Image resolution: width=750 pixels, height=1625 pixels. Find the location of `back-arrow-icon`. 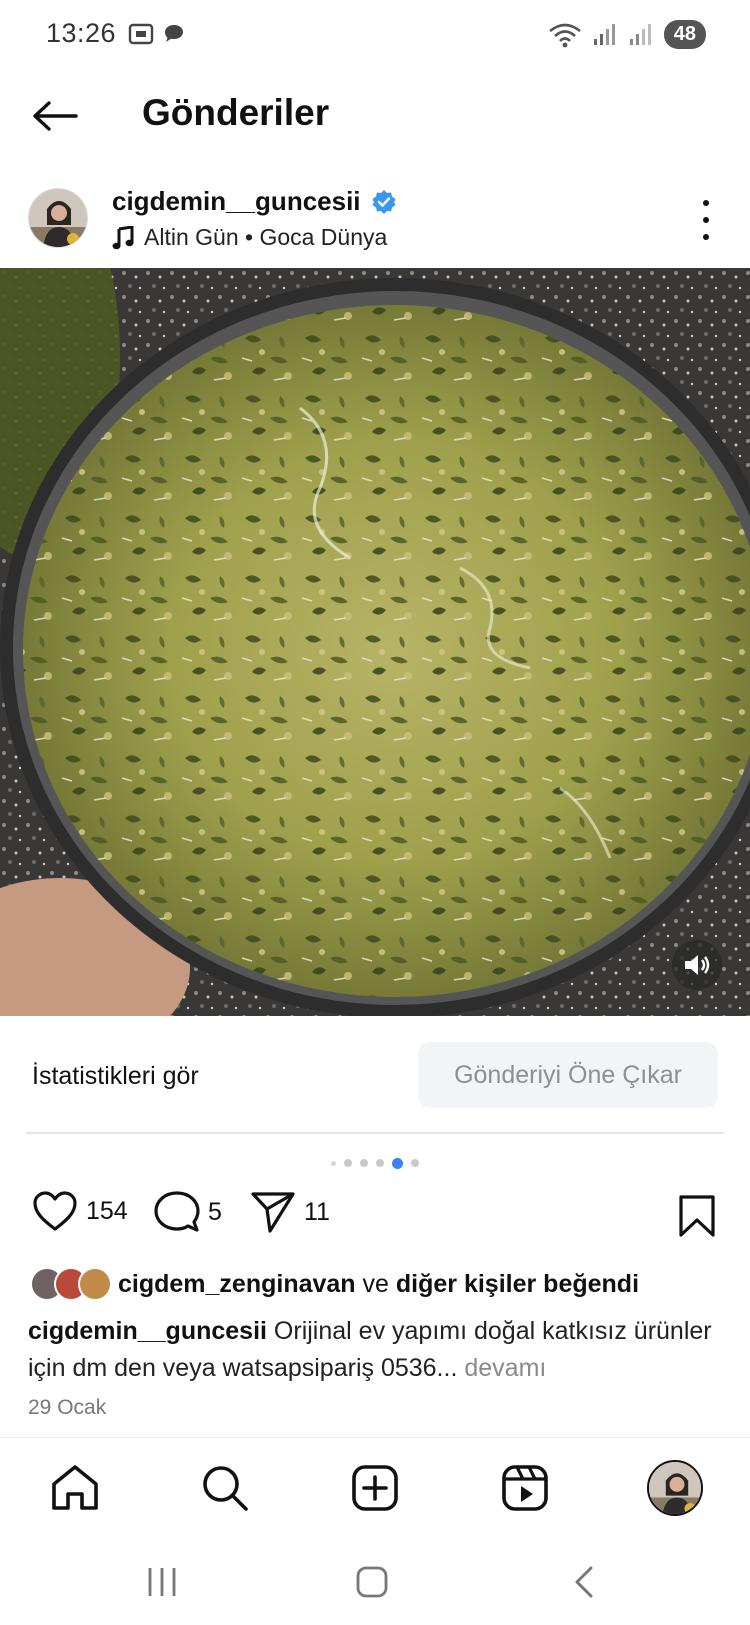

back-arrow-icon is located at coordinates (55, 116).